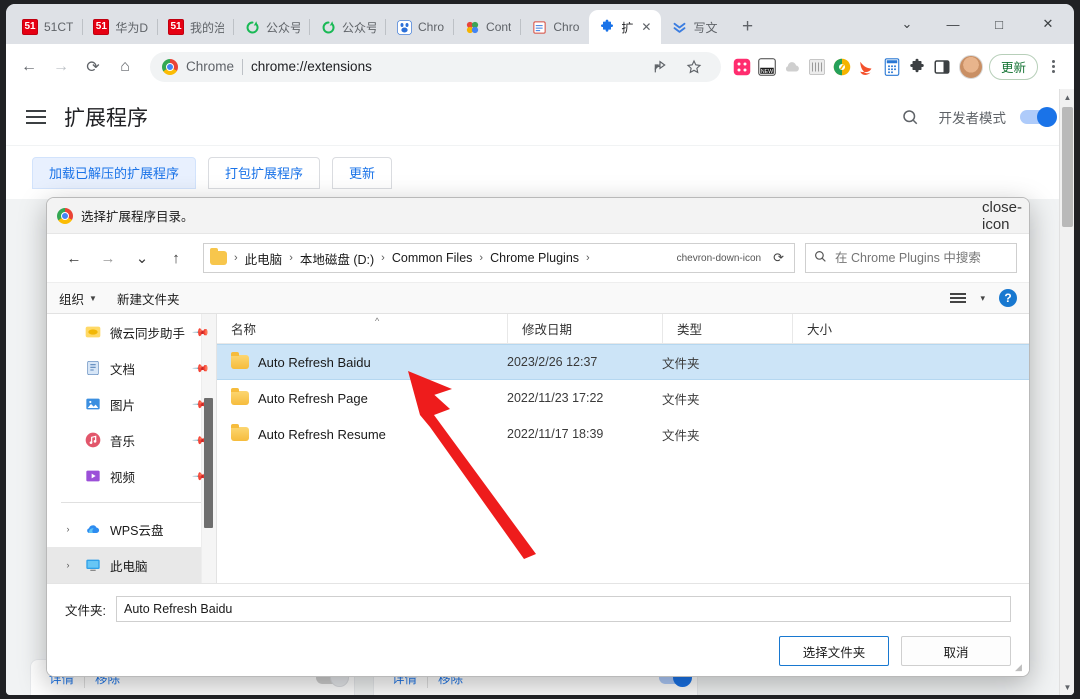 Image resolution: width=1080 pixels, height=699 pixels. I want to click on new-tab-button: +, so click(748, 27).